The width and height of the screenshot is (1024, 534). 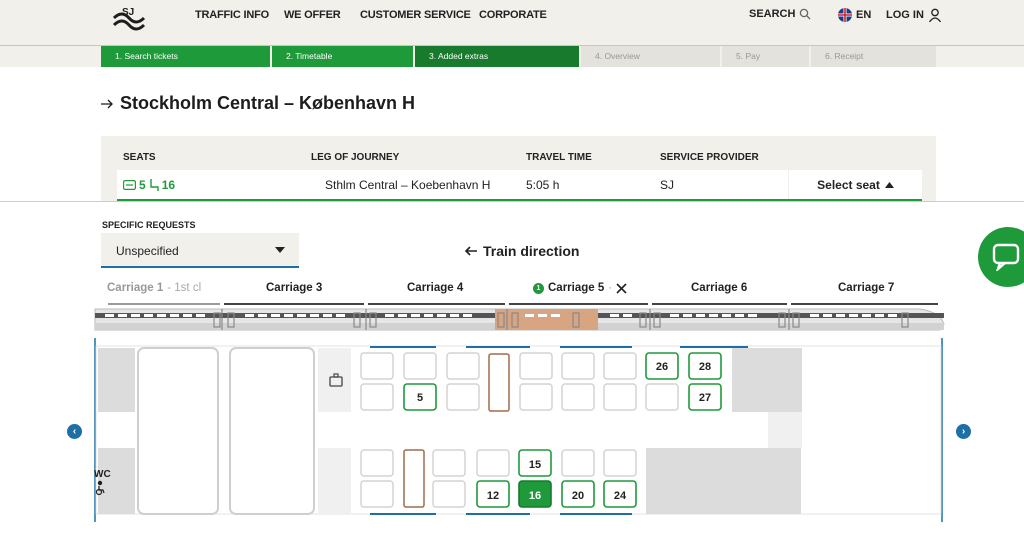 I want to click on restaurant-icon, so click(x=621, y=288).